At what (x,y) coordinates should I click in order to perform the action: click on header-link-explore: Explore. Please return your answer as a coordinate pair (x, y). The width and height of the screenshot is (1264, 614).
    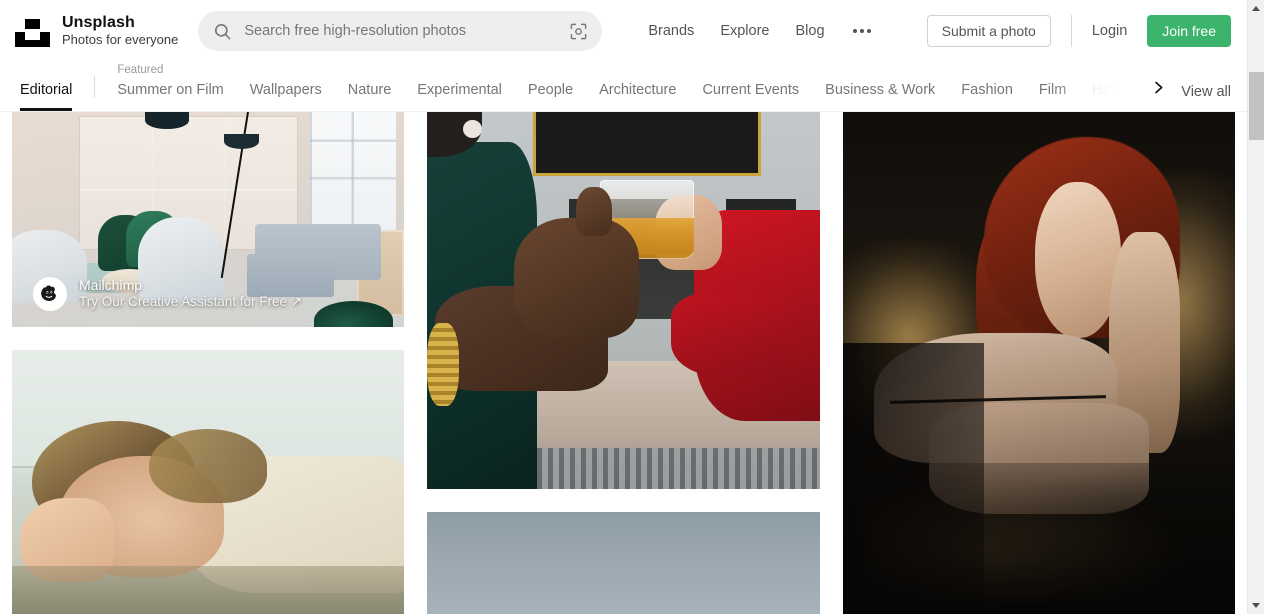
    Looking at the image, I should click on (744, 31).